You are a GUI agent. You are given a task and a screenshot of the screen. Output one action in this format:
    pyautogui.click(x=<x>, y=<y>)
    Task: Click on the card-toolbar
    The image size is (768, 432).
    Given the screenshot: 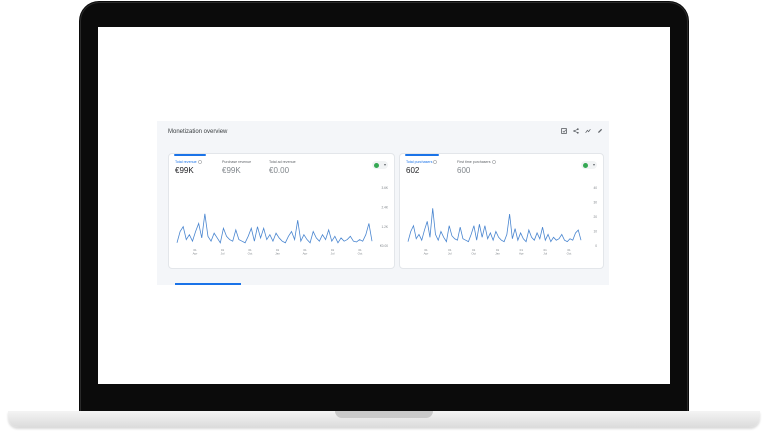 What is the action you would take?
    pyautogui.click(x=582, y=131)
    